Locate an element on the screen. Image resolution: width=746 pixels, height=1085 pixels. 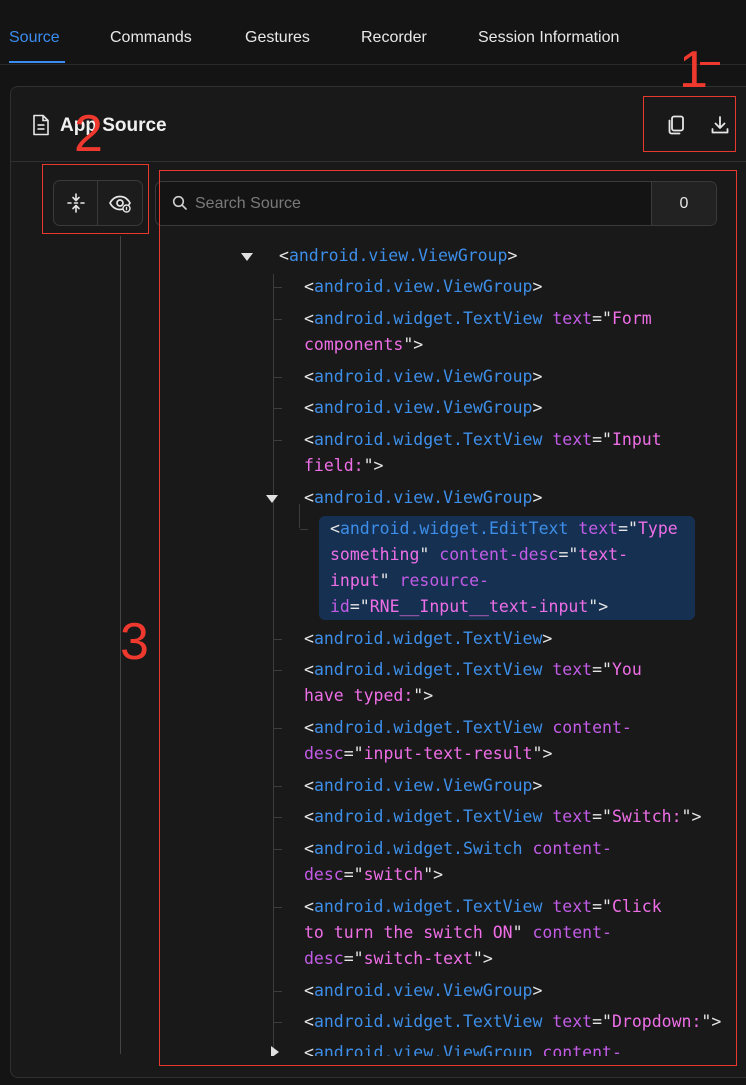
tab-source: Source is located at coordinates (34, 38).